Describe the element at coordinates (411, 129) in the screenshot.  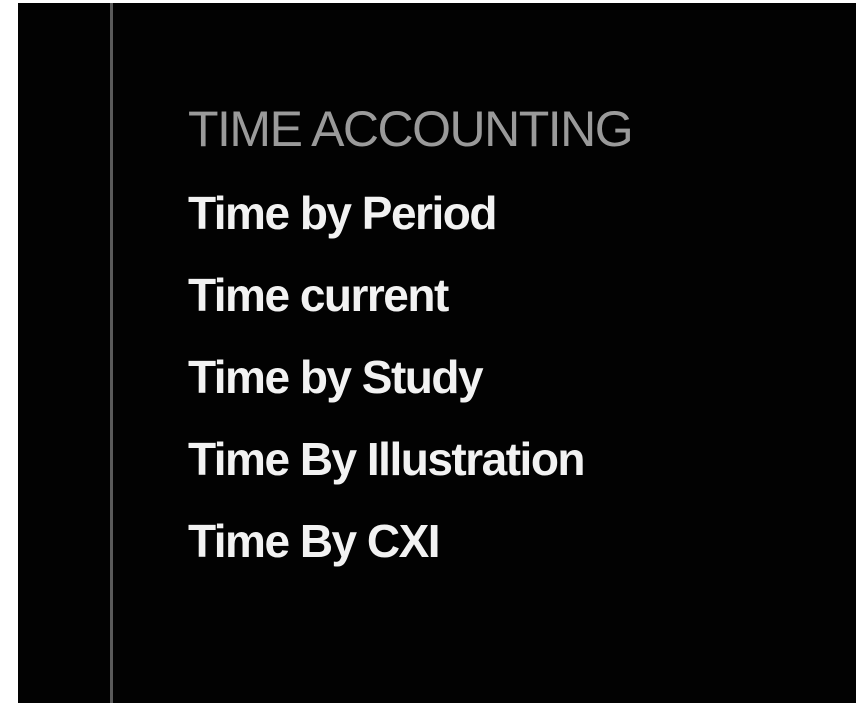
I see `section-title: TIME ACCOUNTING` at that location.